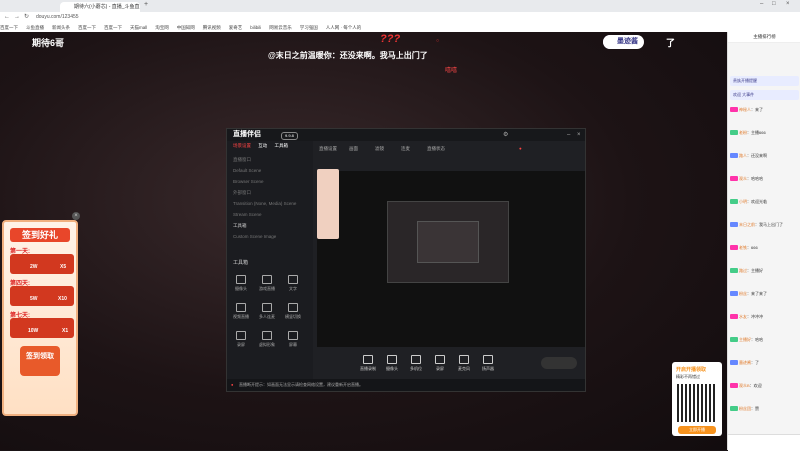 The width and height of the screenshot is (800, 451). I want to click on bookmark-item: 腾讯视频, so click(212, 27).